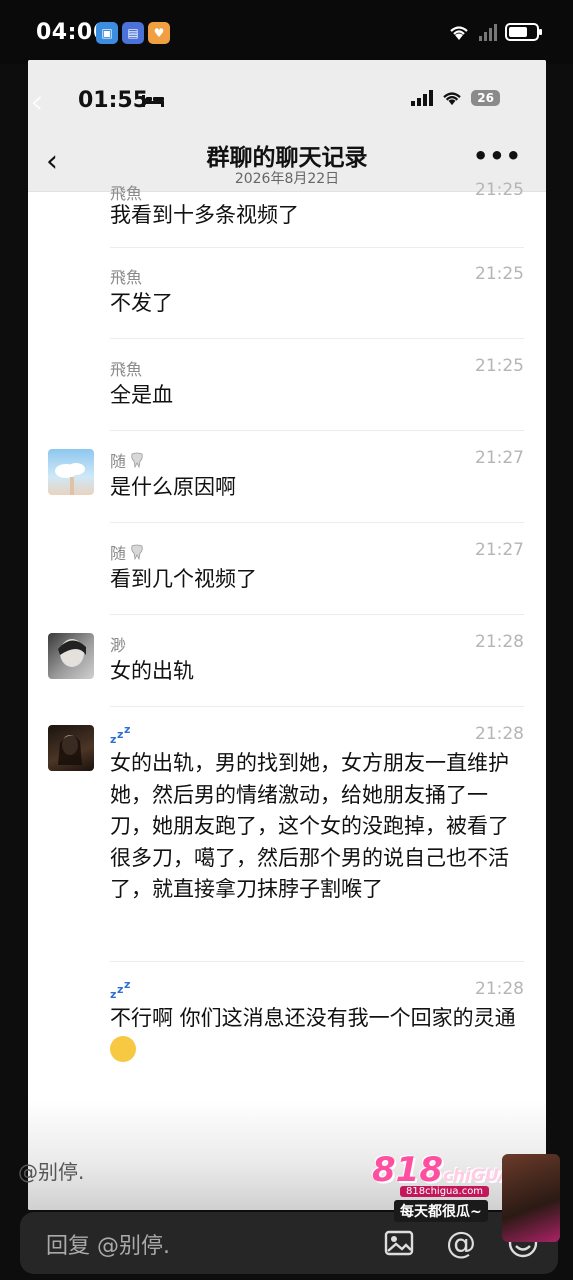  I want to click on inner-status-bar: 01:55 26, so click(287, 97).